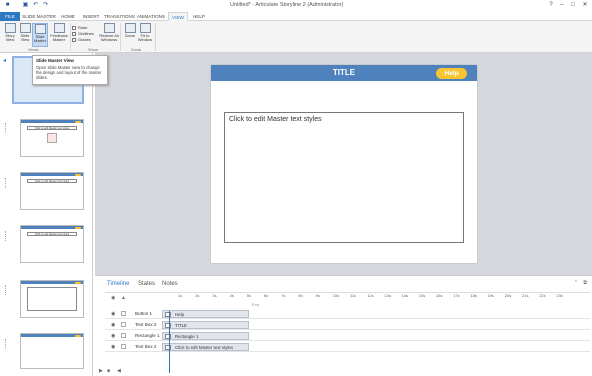  I want to click on restore-windows-button: Restore All Windows, so click(109, 35).